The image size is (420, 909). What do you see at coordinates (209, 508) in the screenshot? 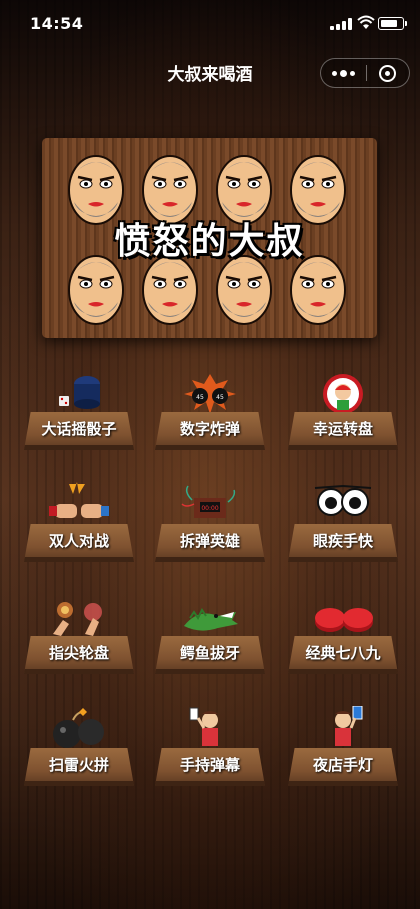
I see `svg-text: 00:00` at bounding box center [209, 508].